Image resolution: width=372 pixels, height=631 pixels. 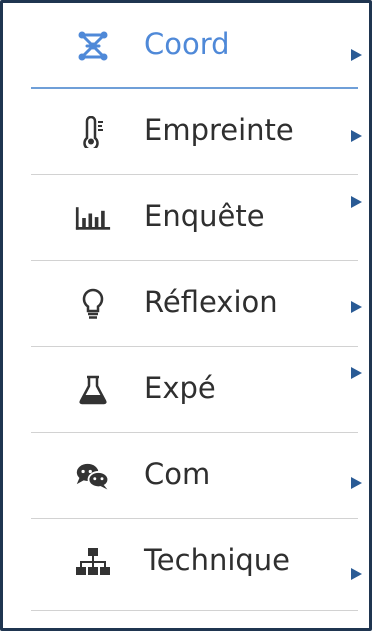 I want to click on sitemap-icon, so click(x=93, y=562).